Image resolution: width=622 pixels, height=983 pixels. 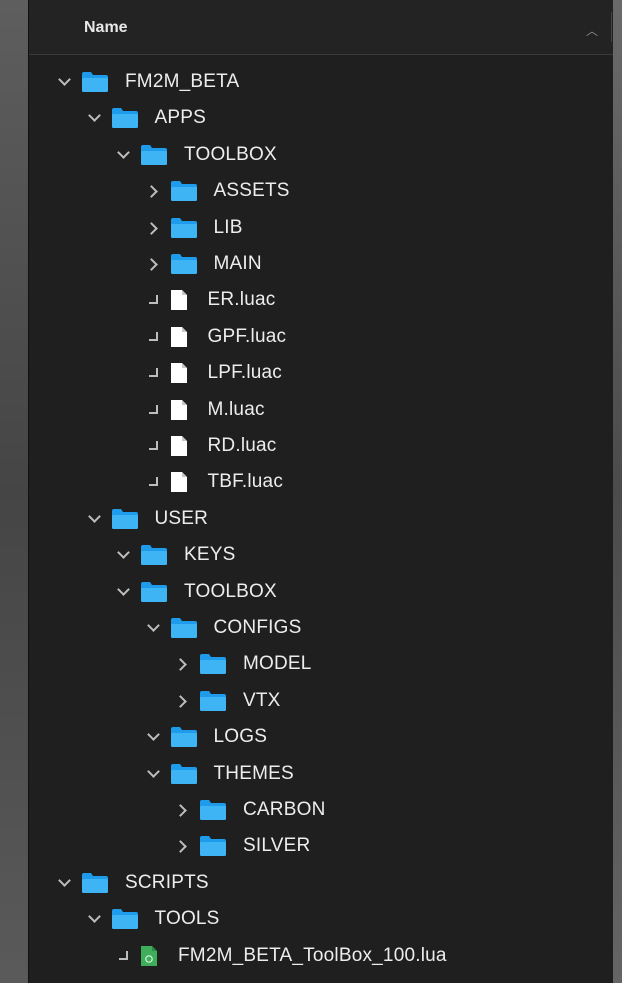 What do you see at coordinates (133, 883) in the screenshot?
I see `folder-row-scripts: SCRIPTS` at bounding box center [133, 883].